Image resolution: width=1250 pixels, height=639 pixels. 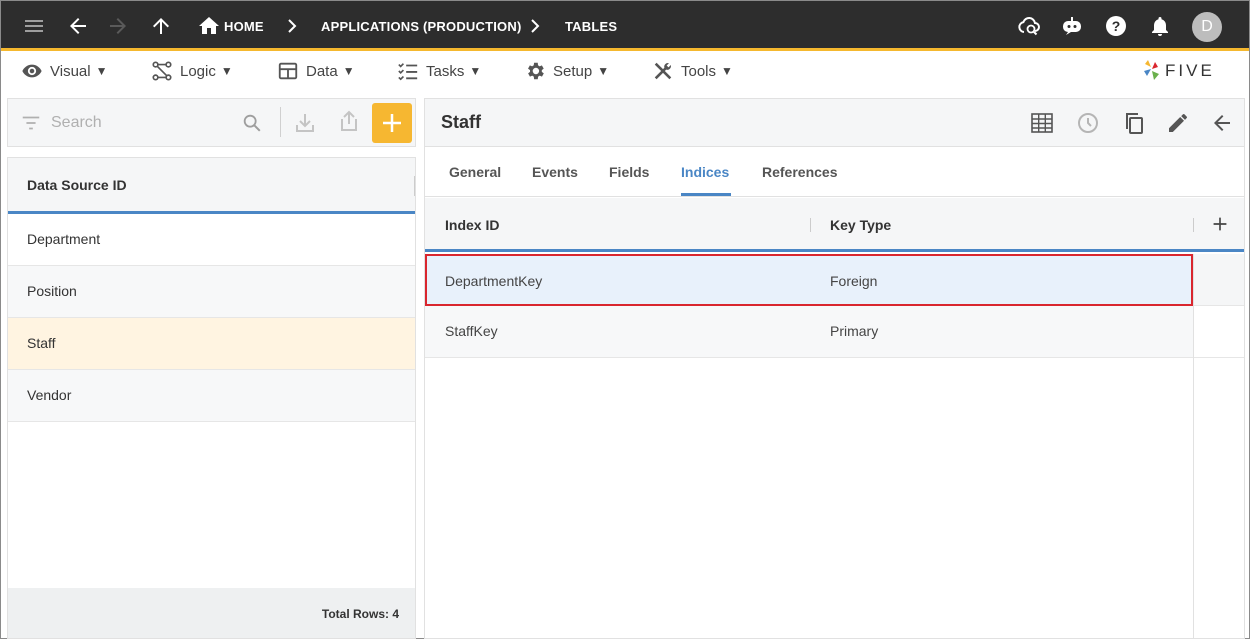 What do you see at coordinates (1088, 123) in the screenshot?
I see `history-icon` at bounding box center [1088, 123].